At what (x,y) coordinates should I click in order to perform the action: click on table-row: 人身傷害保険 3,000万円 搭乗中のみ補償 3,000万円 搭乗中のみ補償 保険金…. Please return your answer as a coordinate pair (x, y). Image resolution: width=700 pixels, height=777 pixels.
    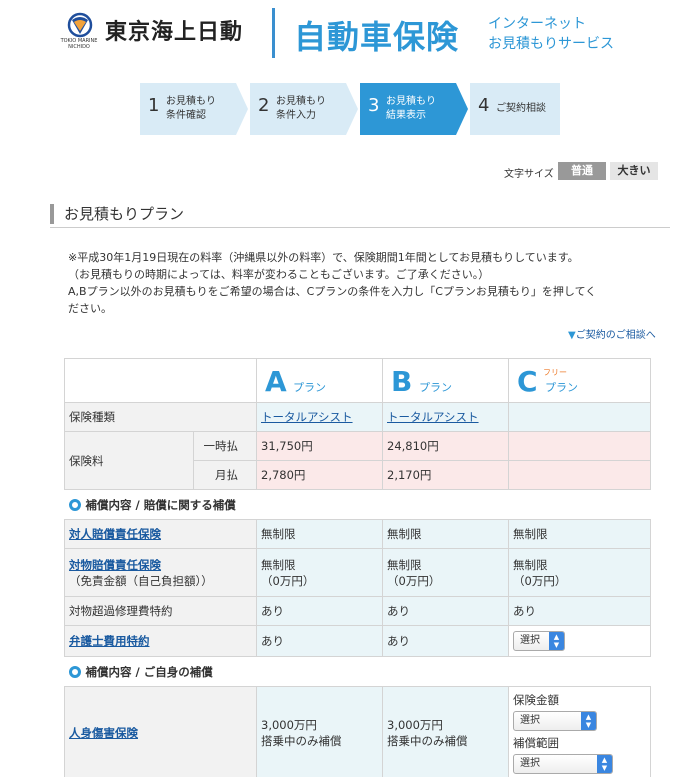
    Looking at the image, I should click on (357, 731).